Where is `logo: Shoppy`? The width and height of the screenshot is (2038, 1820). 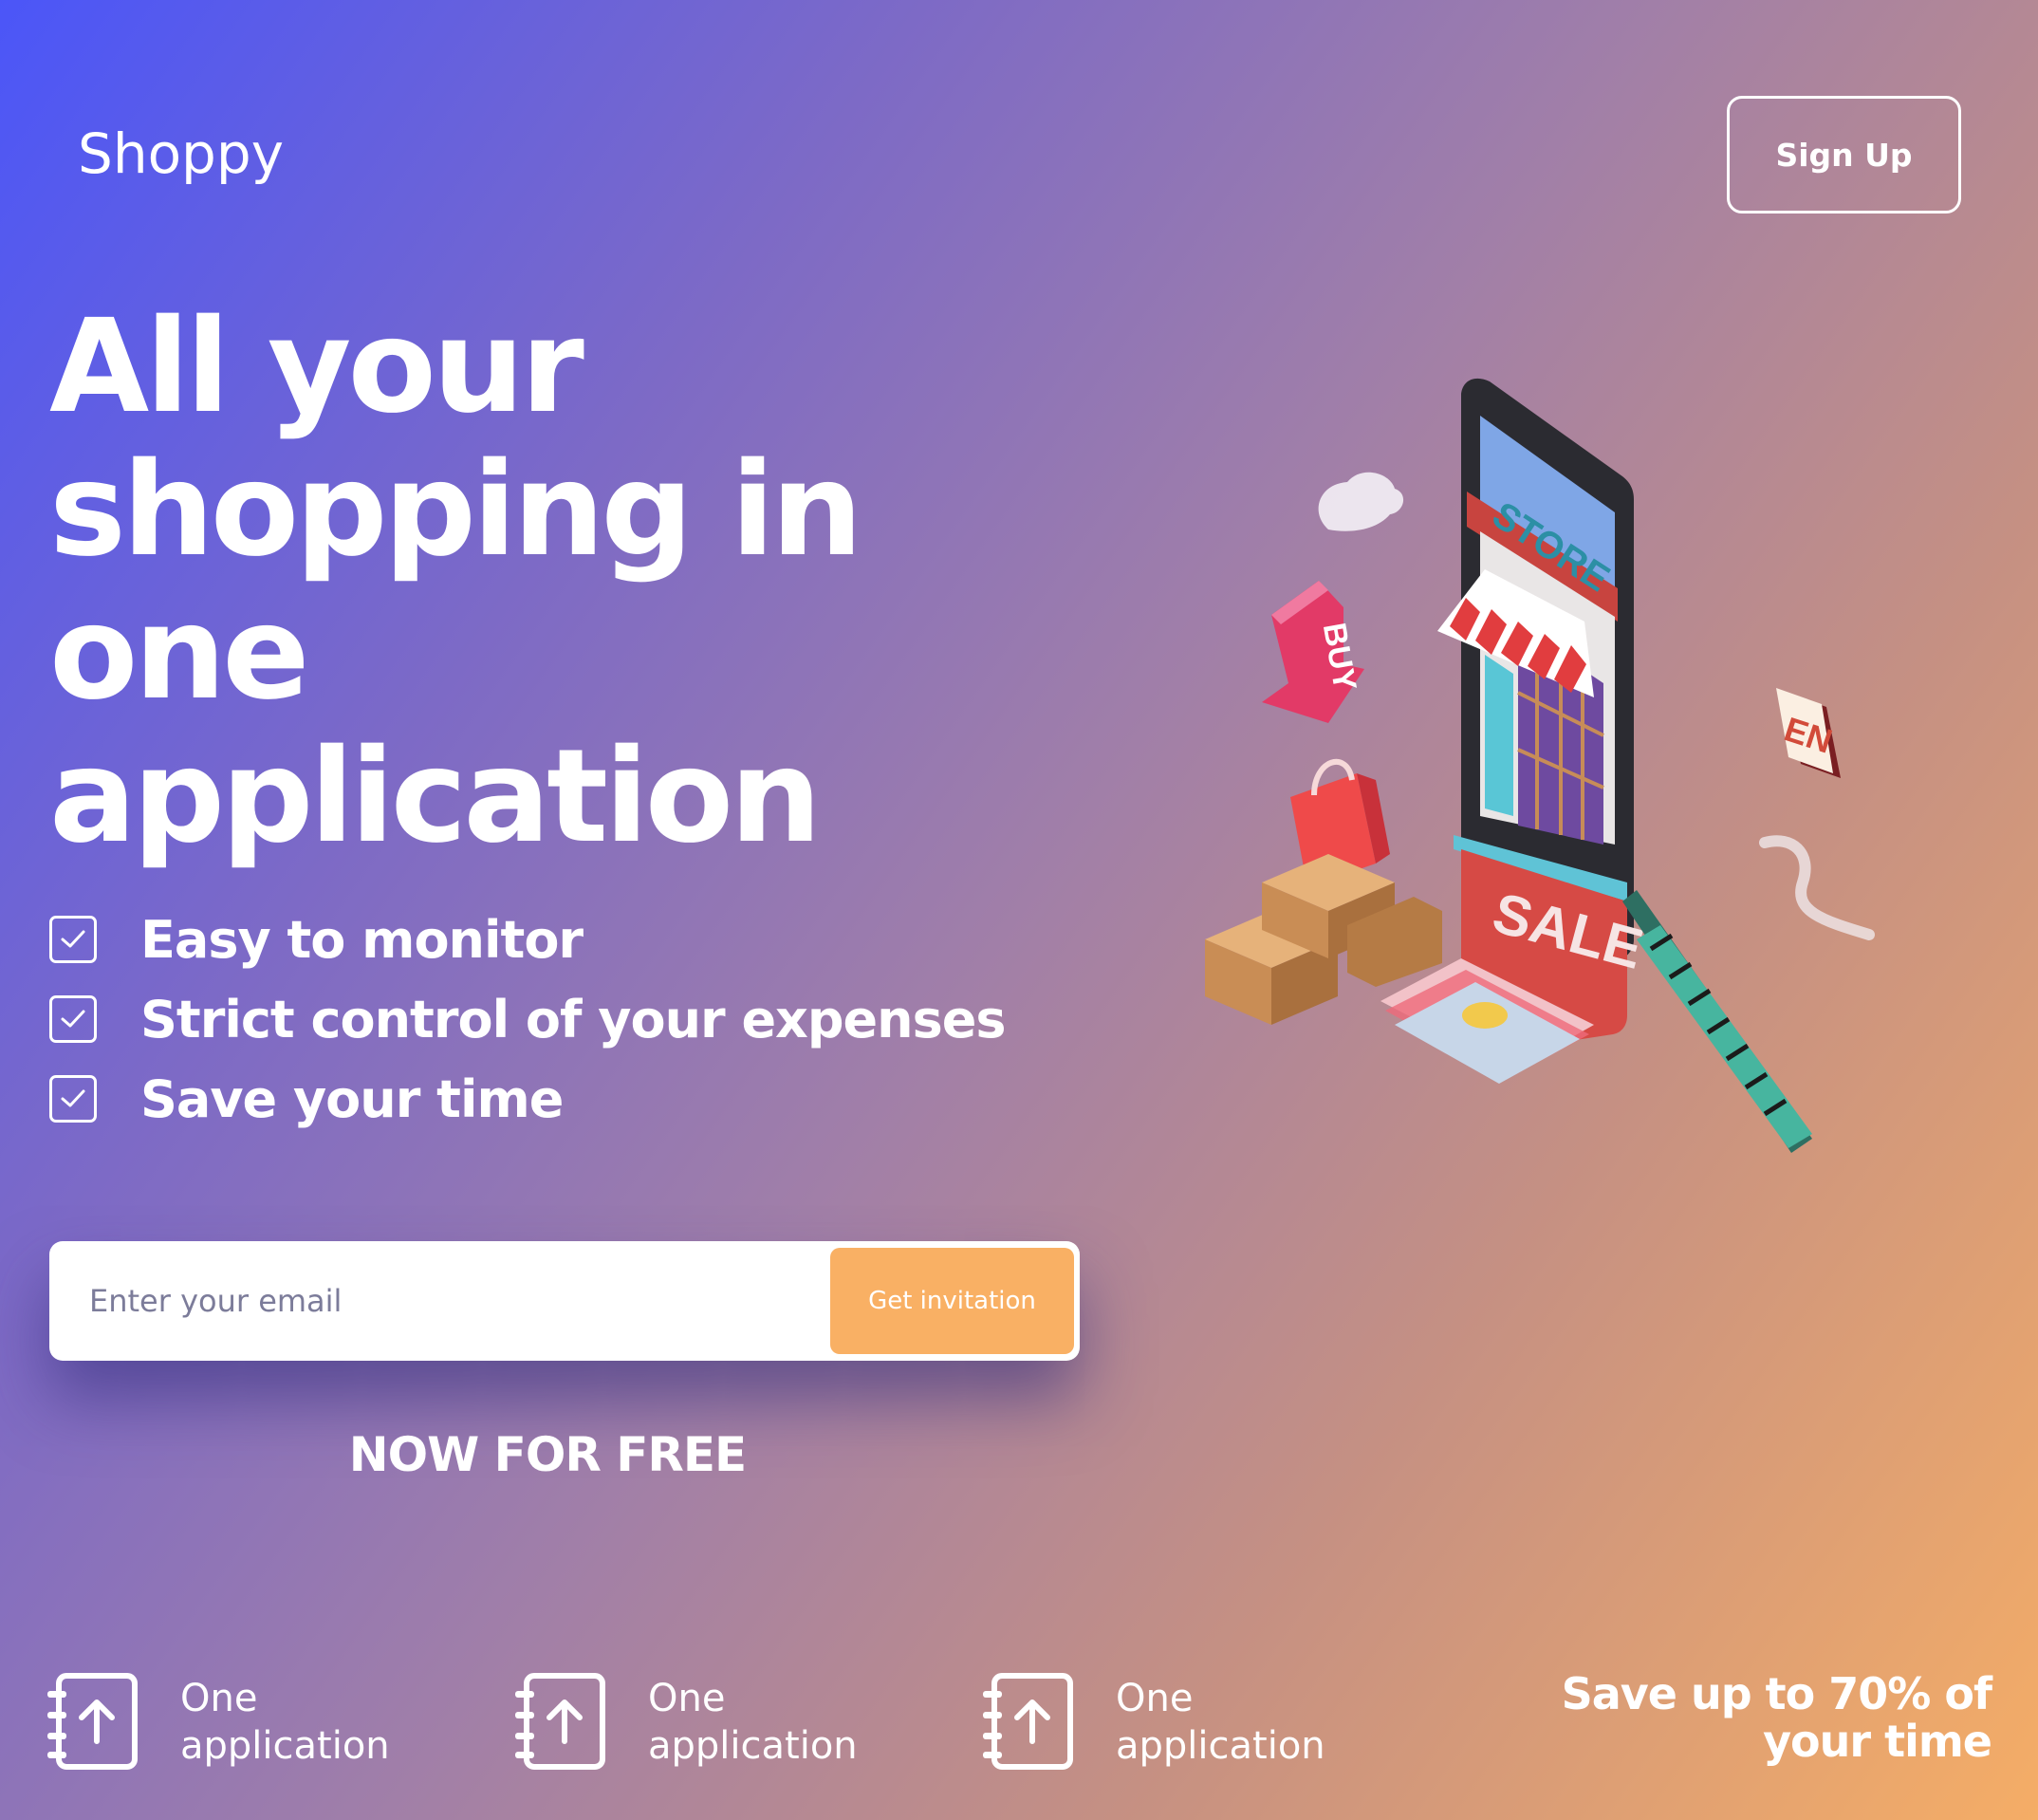
logo: Shoppy is located at coordinates (181, 153).